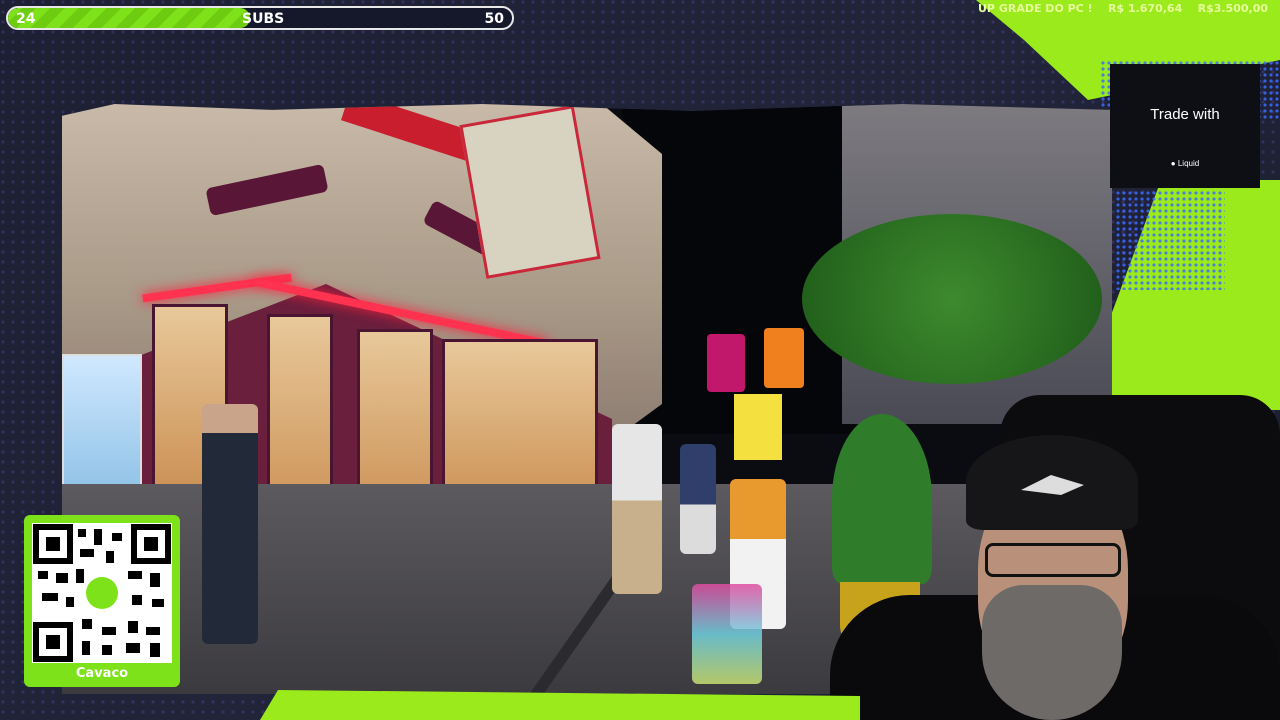 The height and width of the screenshot is (720, 1280). Describe the element at coordinates (1232, 8) in the screenshot. I see `upgrade-target: R$3.500,00` at that location.